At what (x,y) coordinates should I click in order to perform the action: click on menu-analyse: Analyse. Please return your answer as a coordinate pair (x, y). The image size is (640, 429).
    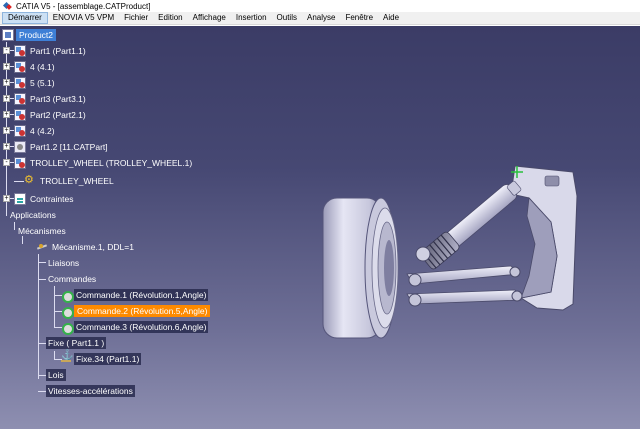
    Looking at the image, I should click on (321, 18).